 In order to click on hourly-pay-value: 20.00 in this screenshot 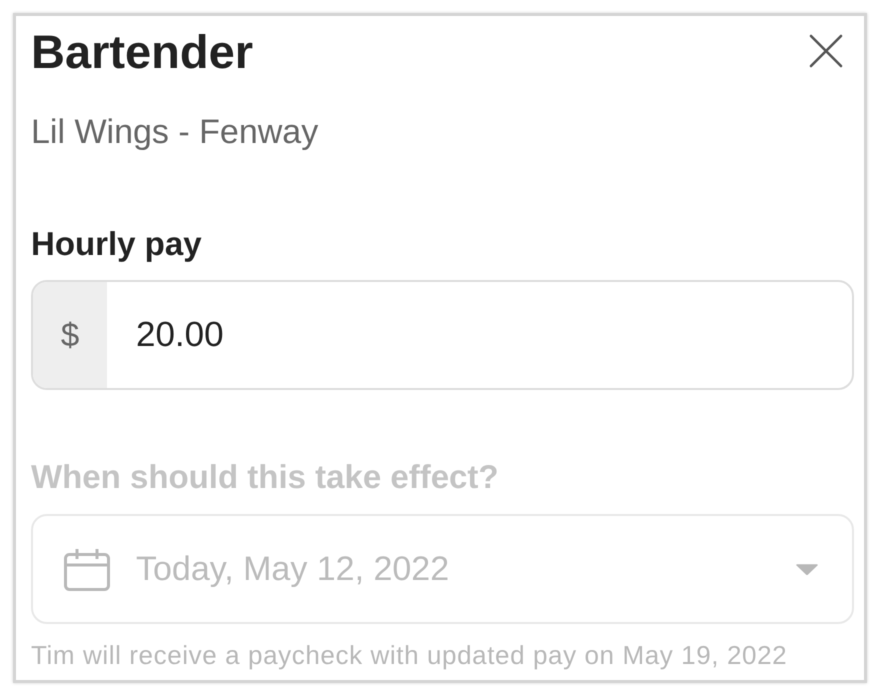, I will do `click(180, 335)`.